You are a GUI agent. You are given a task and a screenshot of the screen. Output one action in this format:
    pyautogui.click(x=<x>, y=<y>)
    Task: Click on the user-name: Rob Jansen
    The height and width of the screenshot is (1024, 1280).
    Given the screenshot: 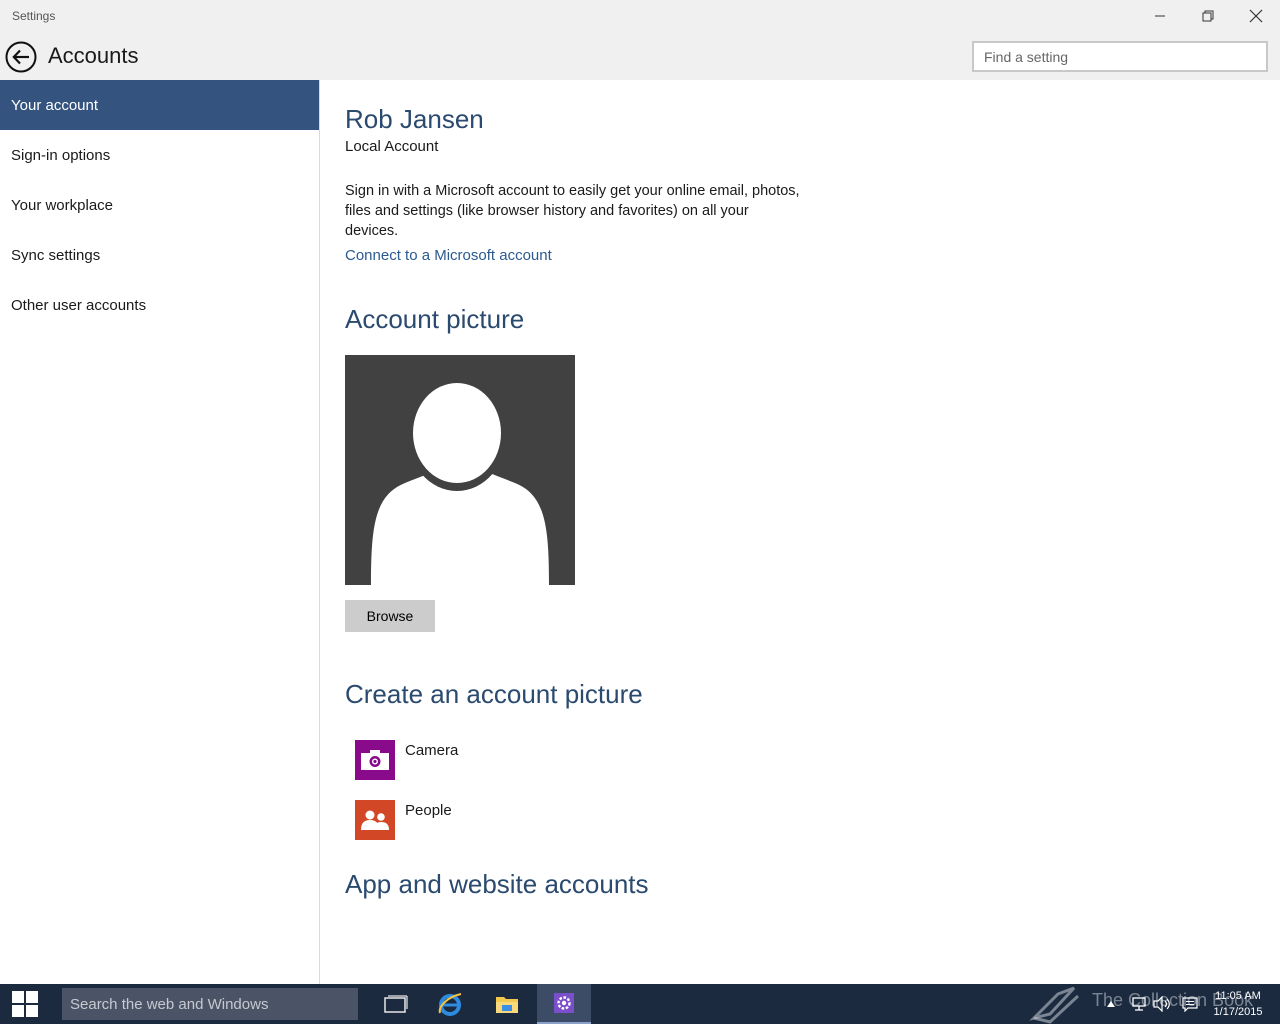 What is the action you would take?
    pyautogui.click(x=414, y=119)
    